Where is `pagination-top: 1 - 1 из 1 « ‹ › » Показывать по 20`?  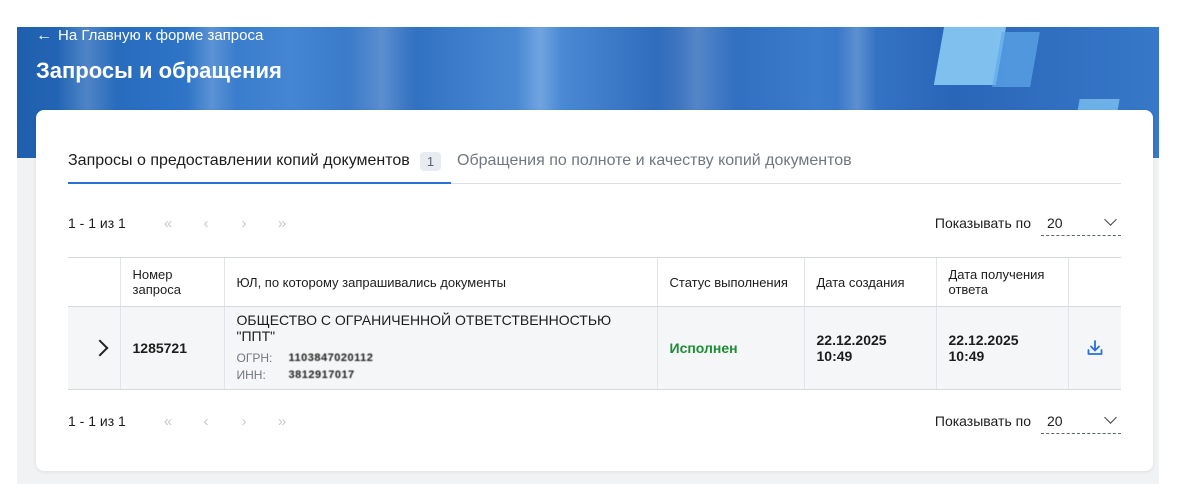 pagination-top: 1 - 1 из 1 « ‹ › » Показывать по 20 is located at coordinates (594, 223).